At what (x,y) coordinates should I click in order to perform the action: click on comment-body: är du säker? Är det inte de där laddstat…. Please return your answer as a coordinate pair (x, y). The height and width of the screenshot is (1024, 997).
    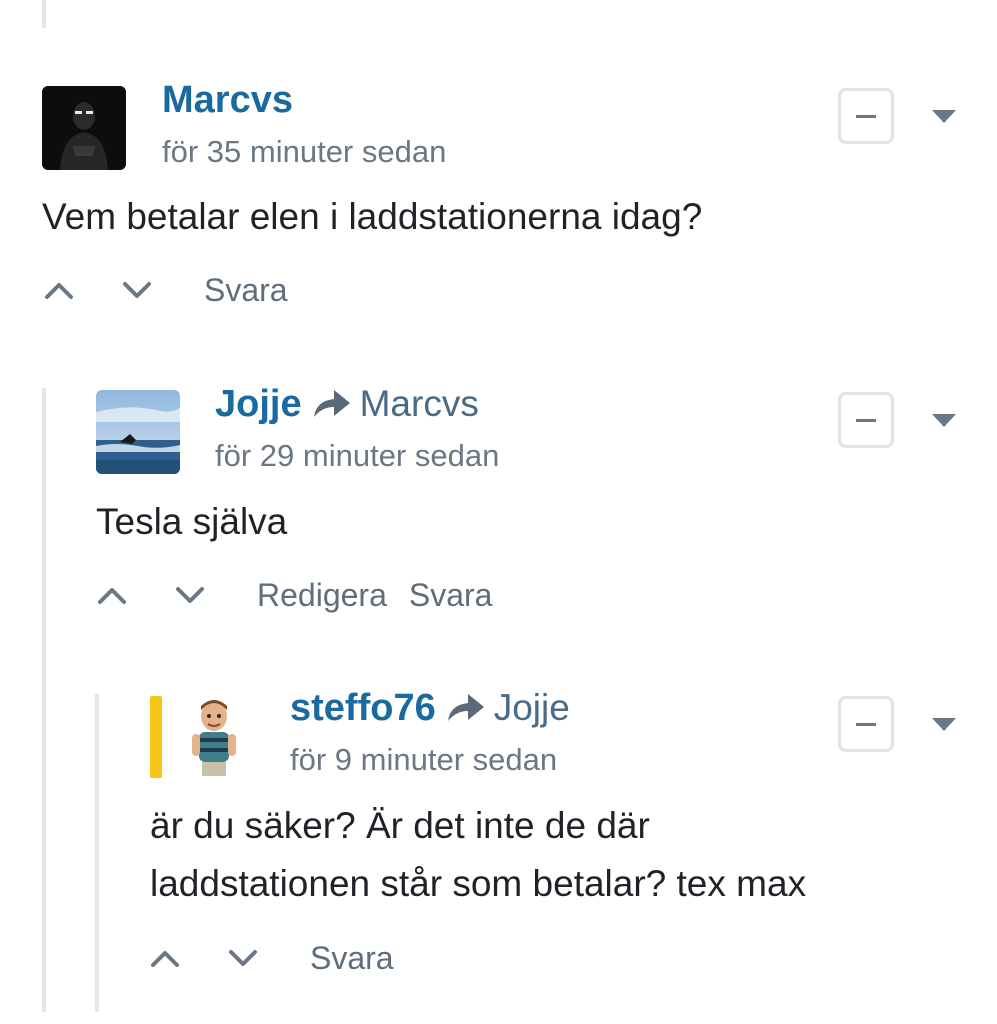
    Looking at the image, I should click on (478, 855).